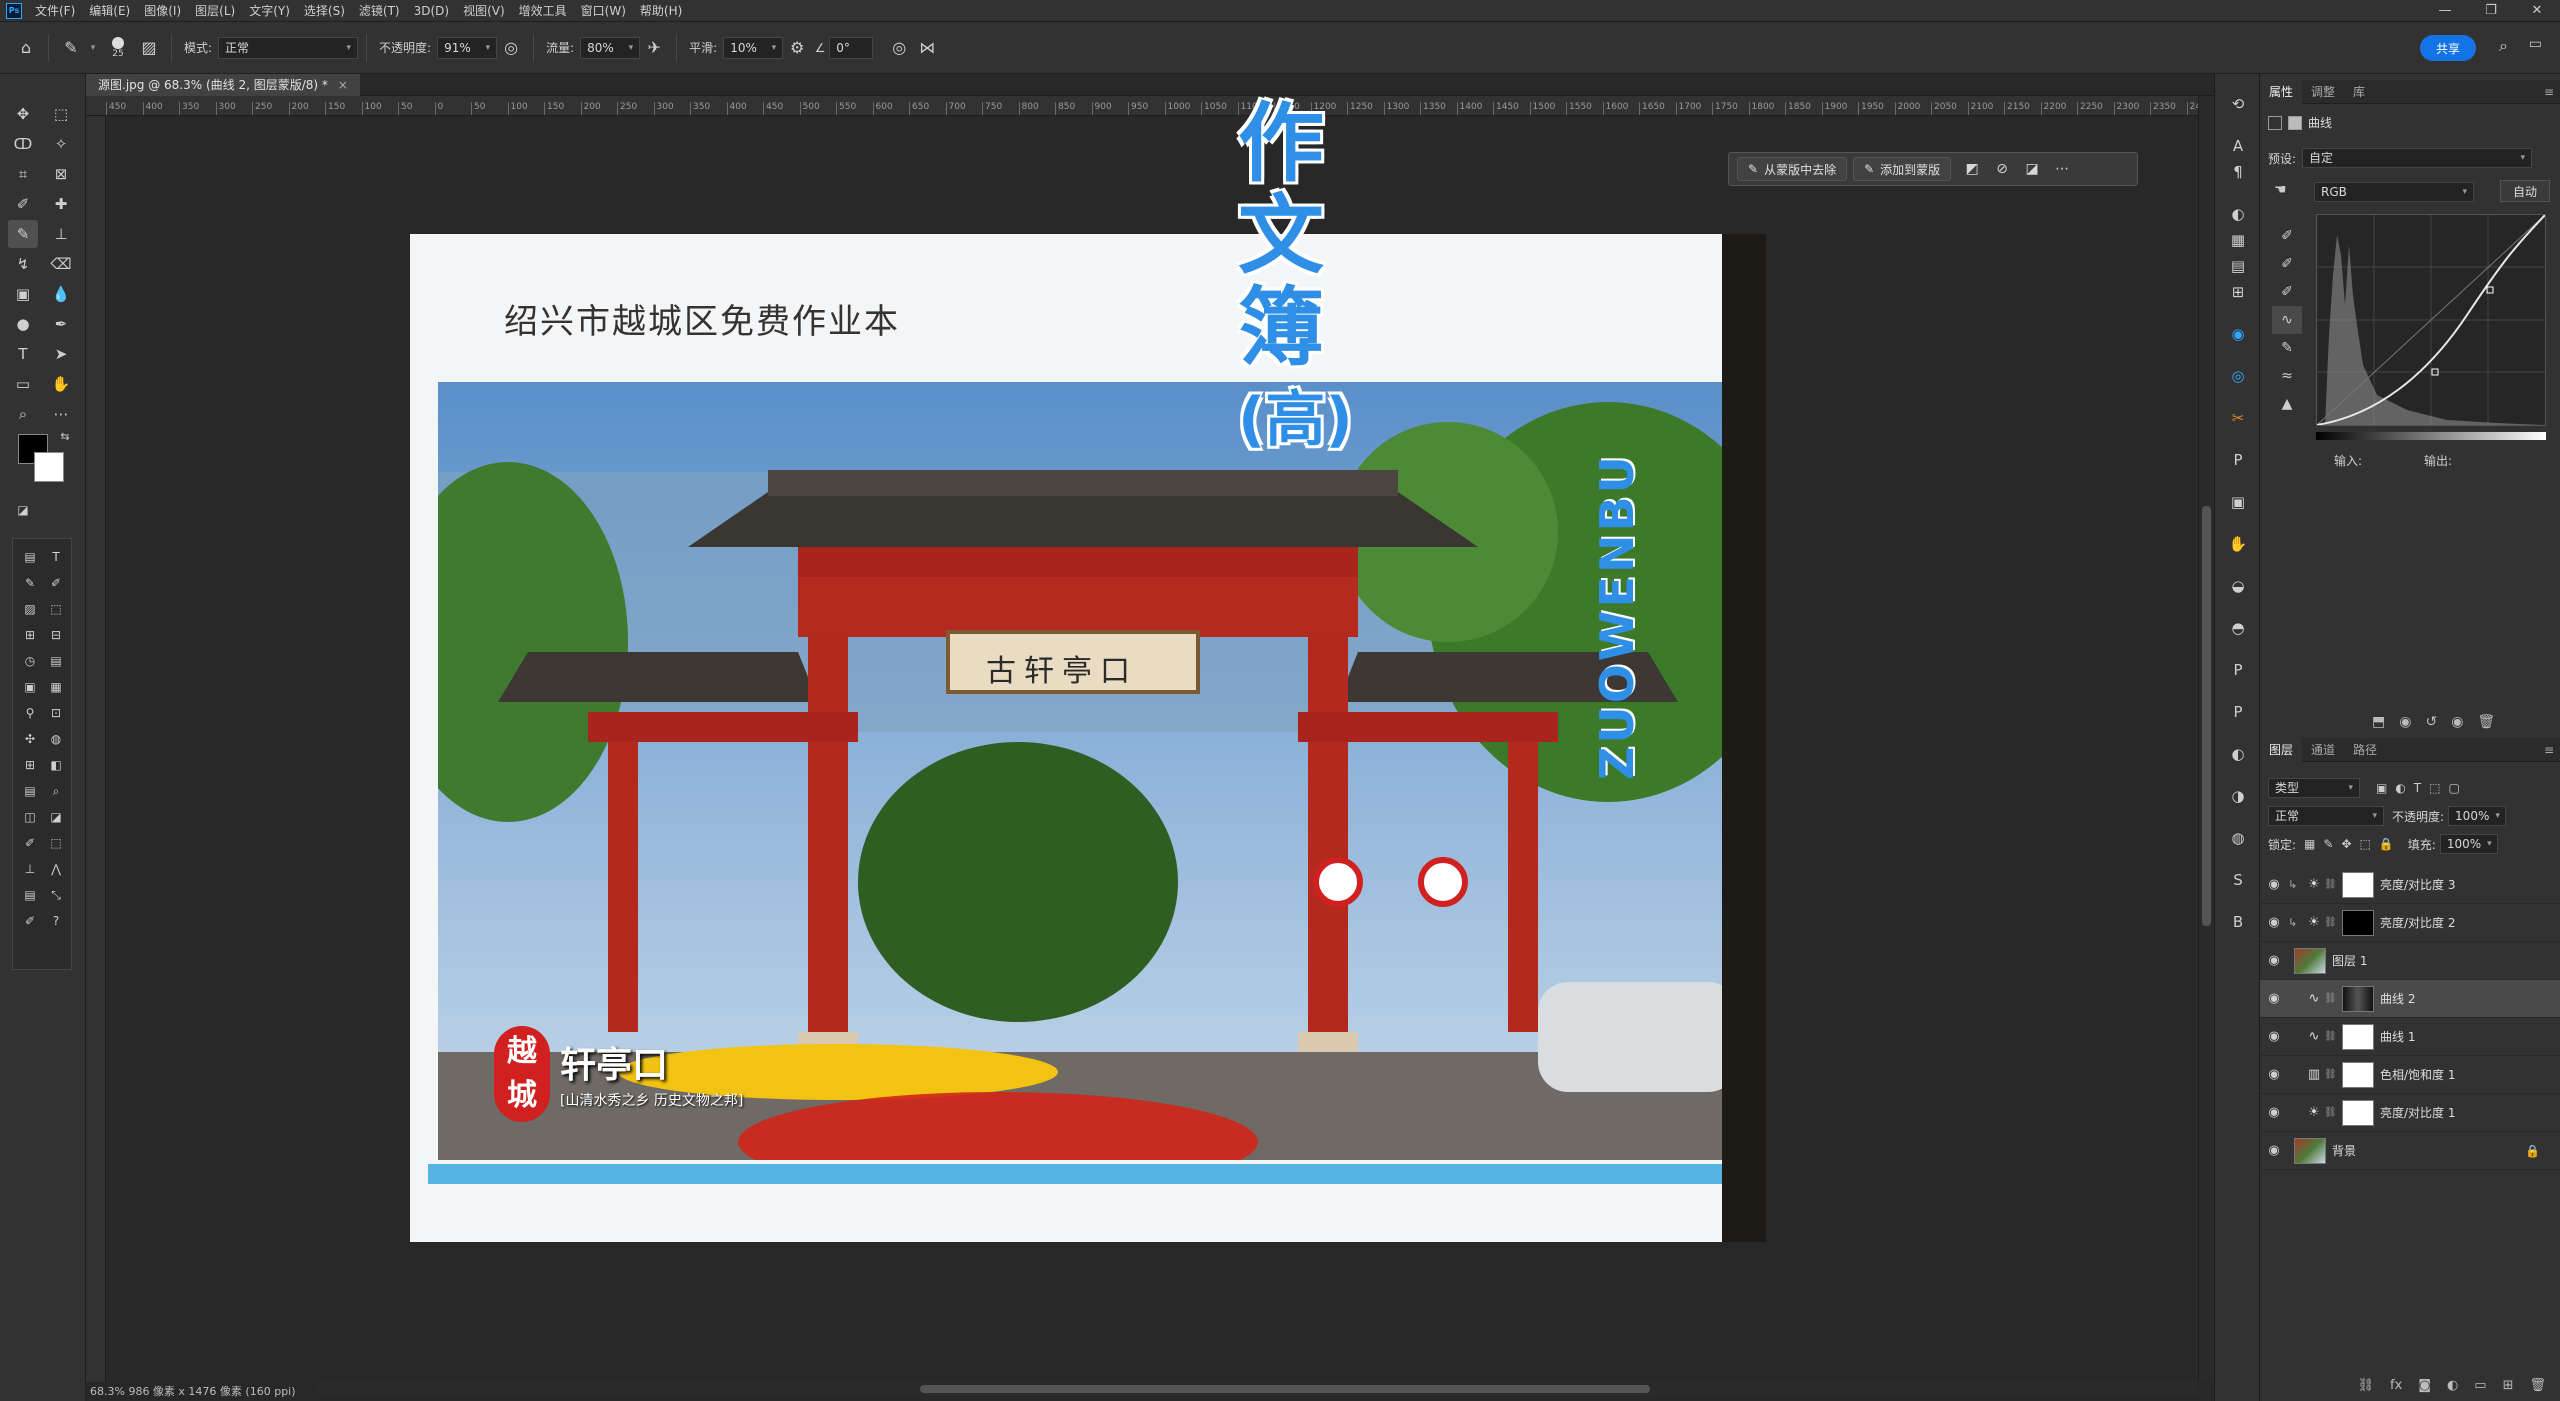 The width and height of the screenshot is (2560, 1401). Describe the element at coordinates (56, 895) in the screenshot. I see `tool-slot-icon: ⤡` at that location.